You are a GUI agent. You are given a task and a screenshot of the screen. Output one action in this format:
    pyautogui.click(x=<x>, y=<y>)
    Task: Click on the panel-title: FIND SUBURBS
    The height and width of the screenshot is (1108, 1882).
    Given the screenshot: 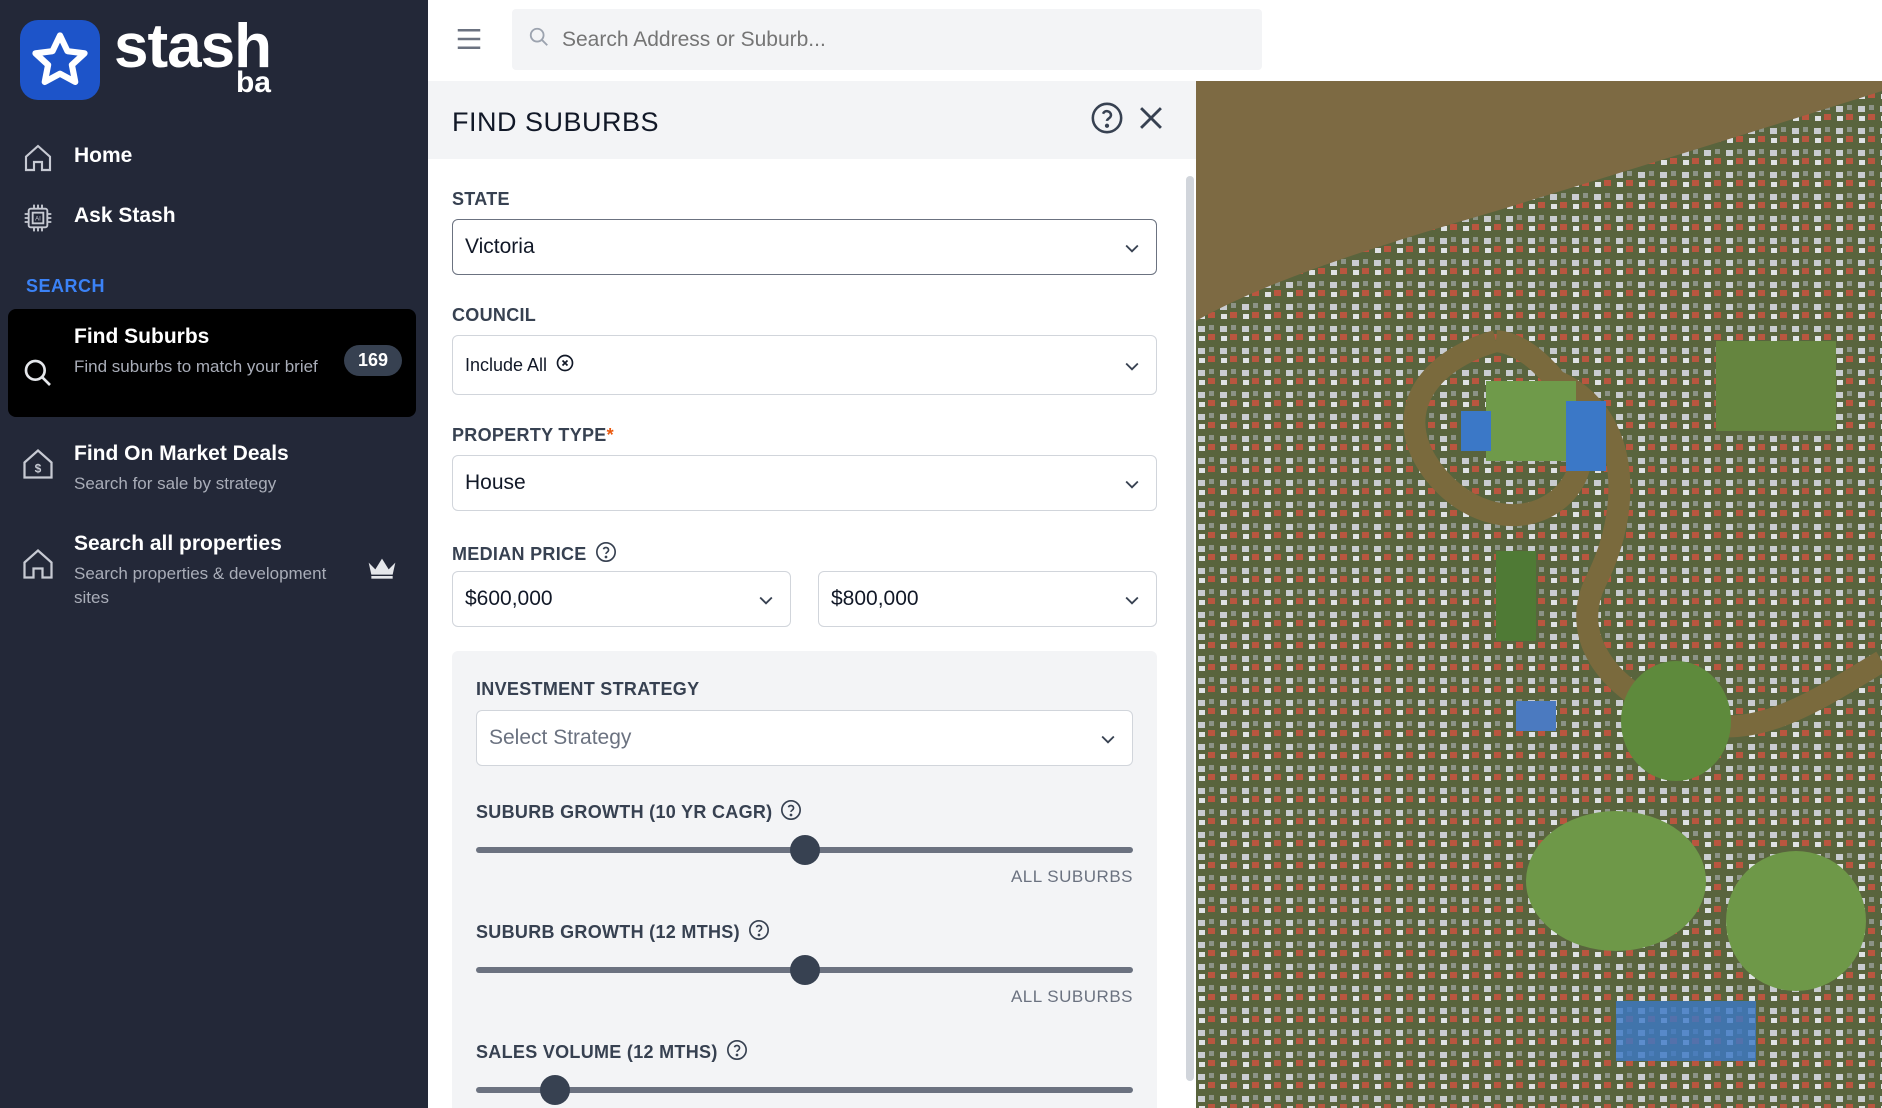 What is the action you would take?
    pyautogui.click(x=556, y=122)
    